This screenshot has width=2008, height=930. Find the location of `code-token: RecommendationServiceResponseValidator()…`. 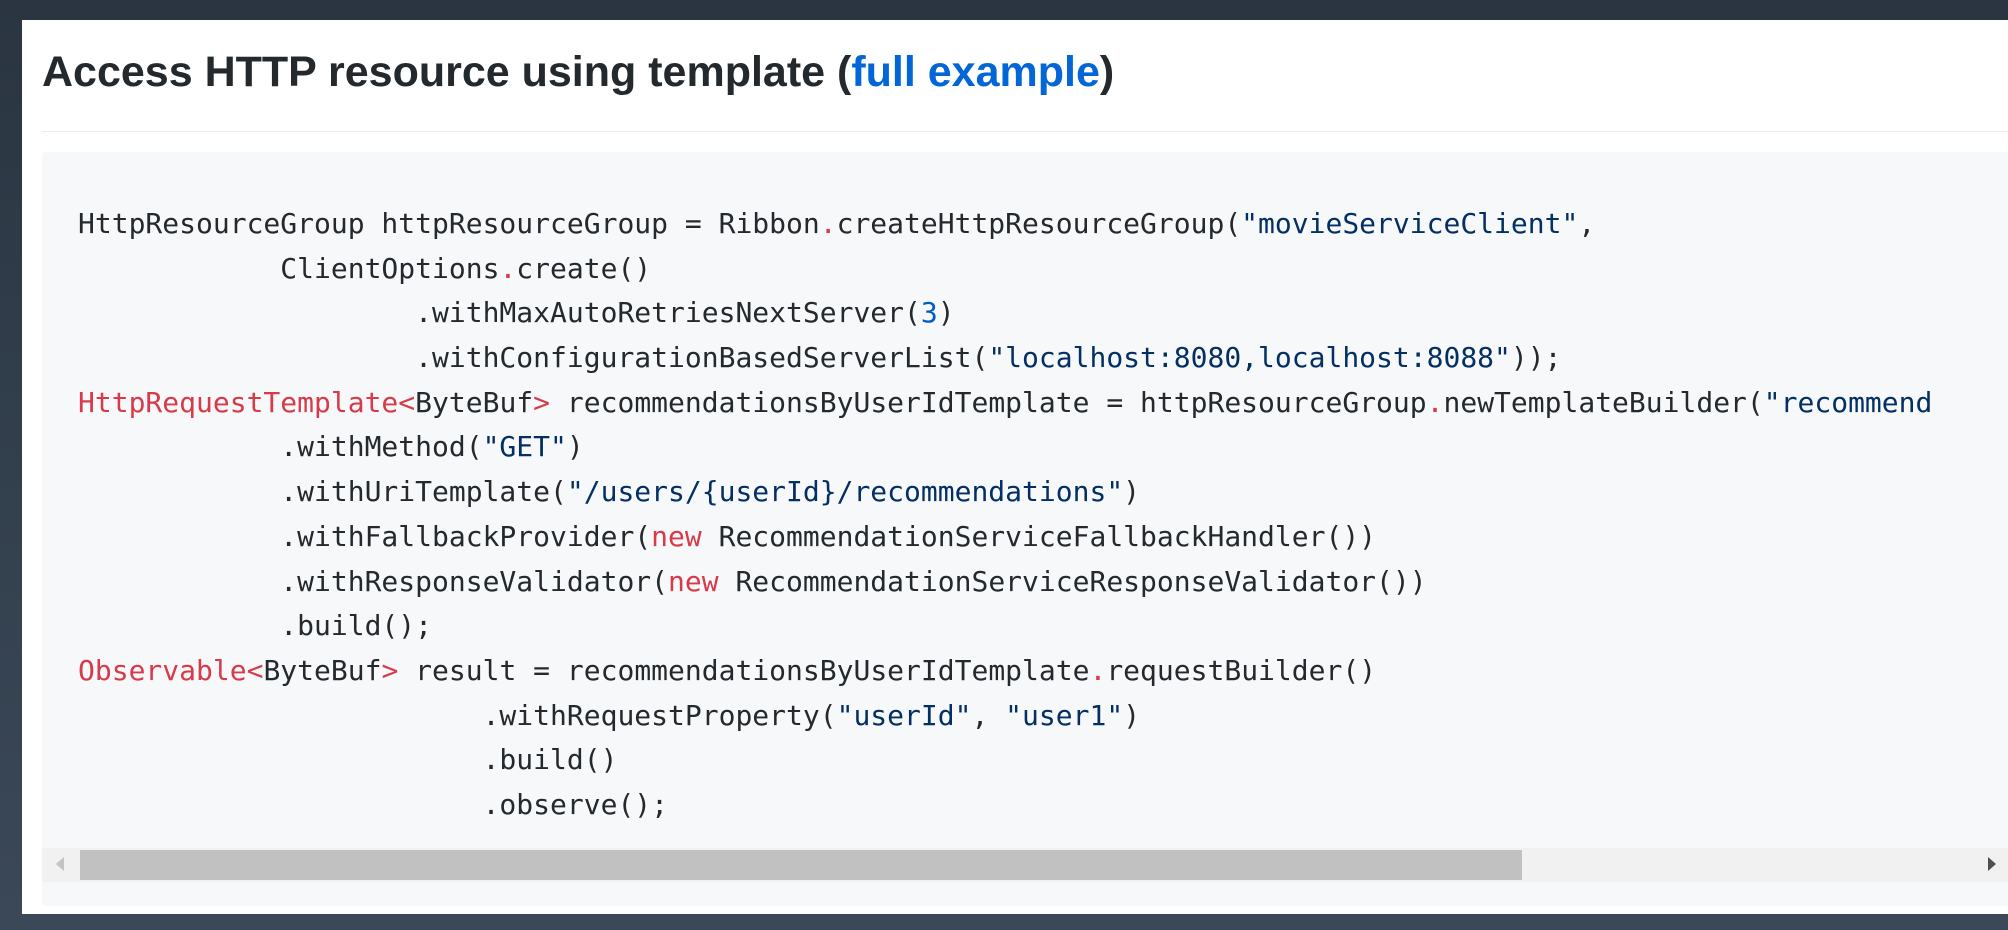

code-token: RecommendationServiceResponseValidator()… is located at coordinates (1072, 581).